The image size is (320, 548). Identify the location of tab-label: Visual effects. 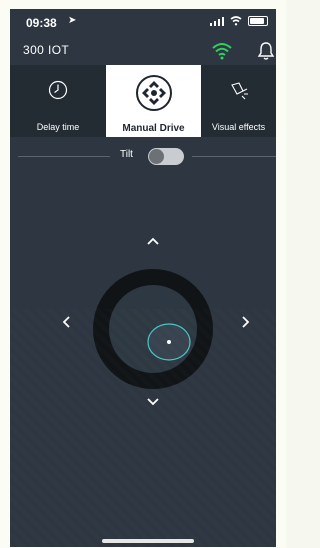
(238, 127).